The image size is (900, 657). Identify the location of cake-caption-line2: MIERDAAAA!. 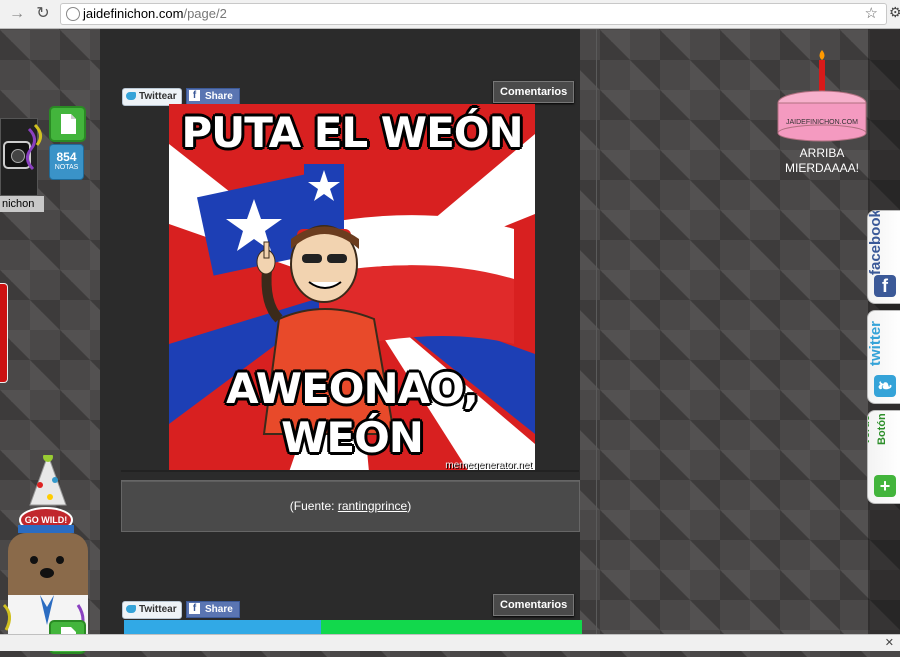
(821, 168).